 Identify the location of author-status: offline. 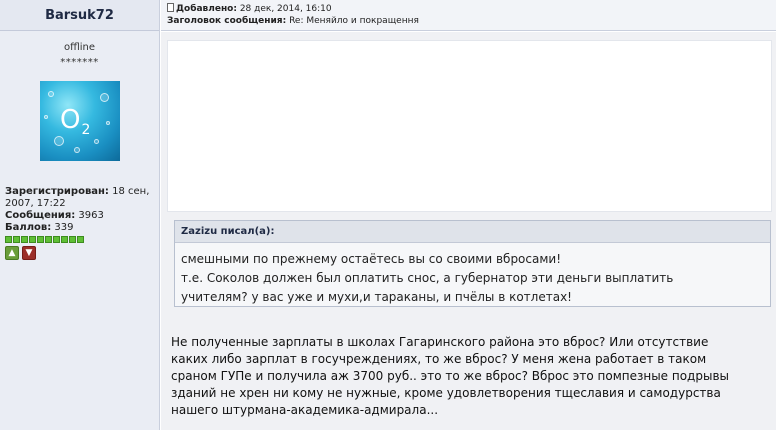
(79, 47).